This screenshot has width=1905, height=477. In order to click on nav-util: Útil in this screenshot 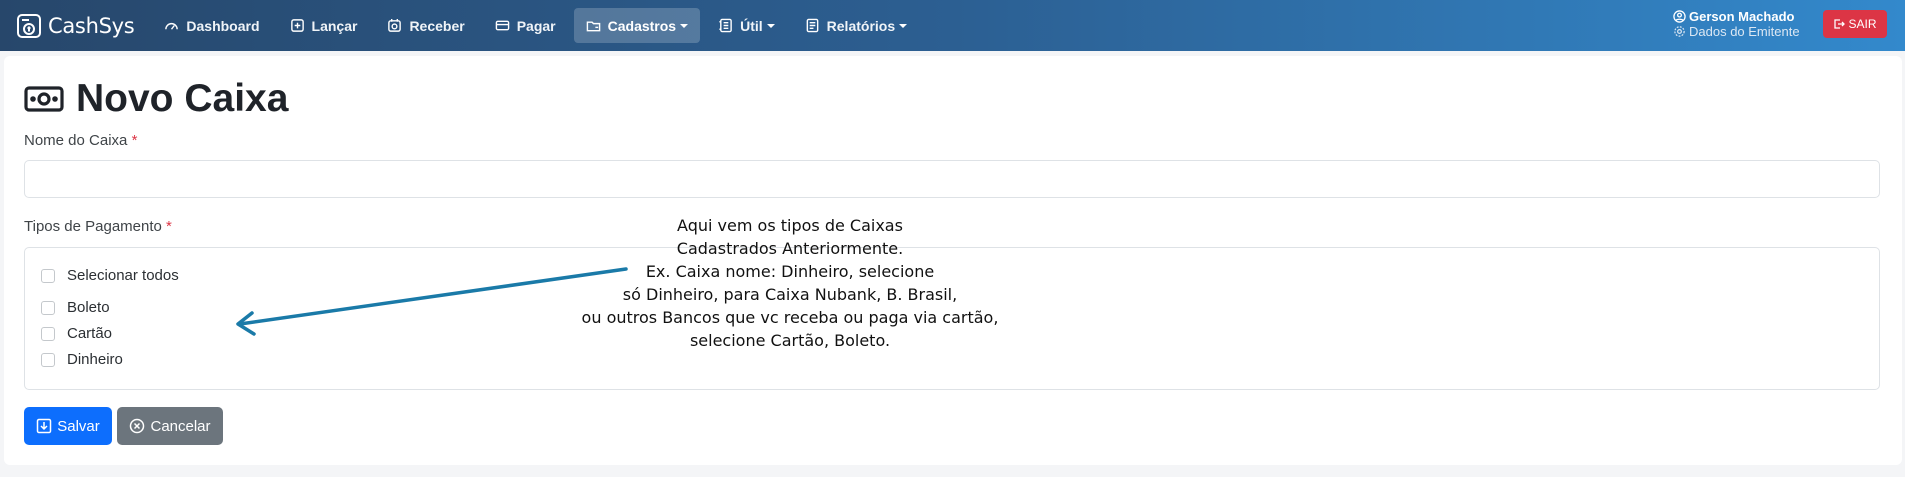, I will do `click(746, 25)`.